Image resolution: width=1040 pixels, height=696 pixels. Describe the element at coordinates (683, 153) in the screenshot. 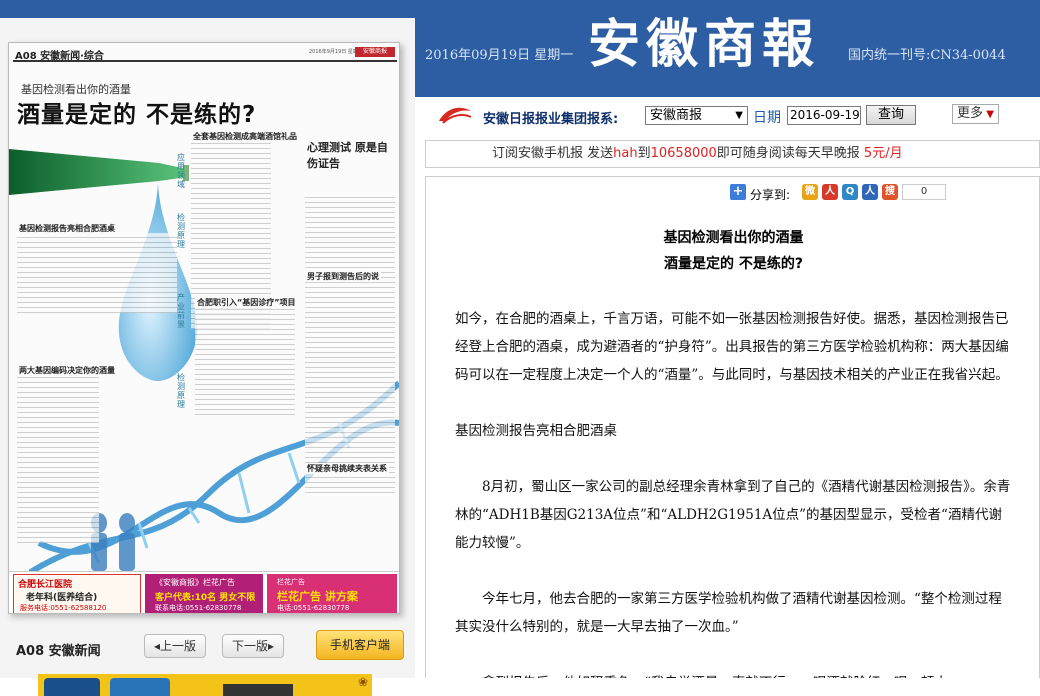

I see `subscribe-number: 10658000` at that location.